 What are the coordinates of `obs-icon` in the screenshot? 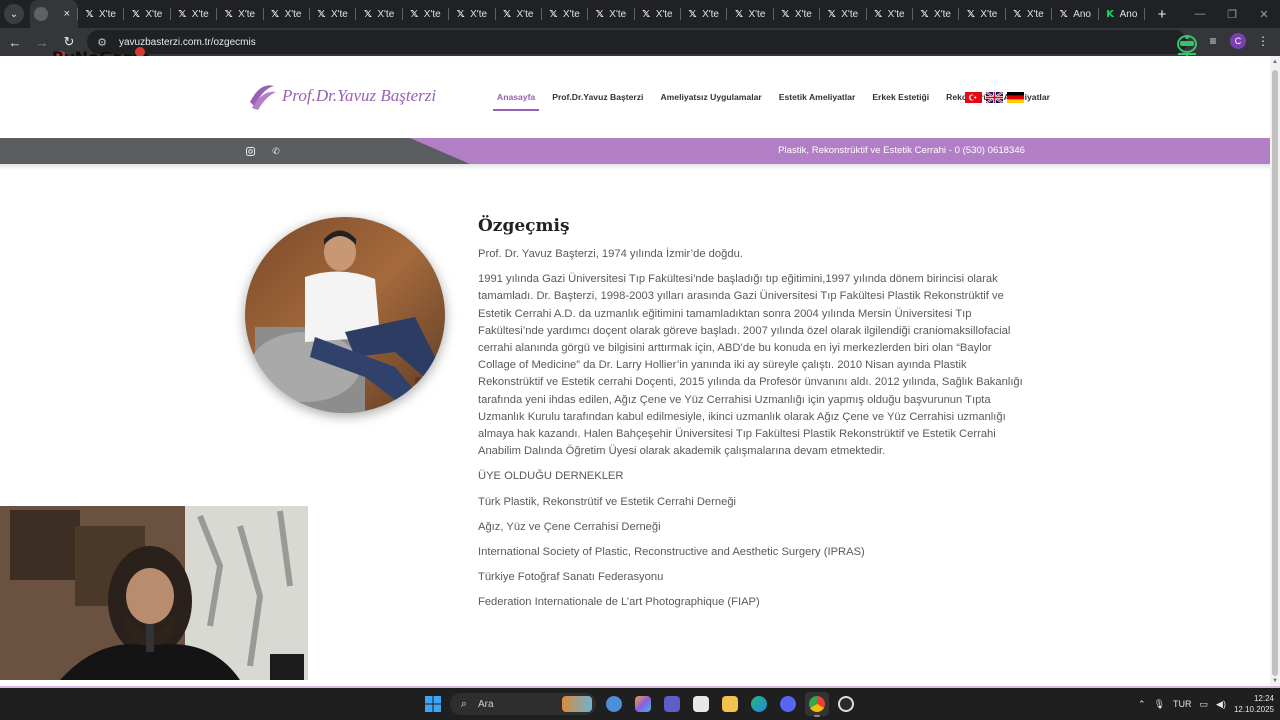 It's located at (846, 704).